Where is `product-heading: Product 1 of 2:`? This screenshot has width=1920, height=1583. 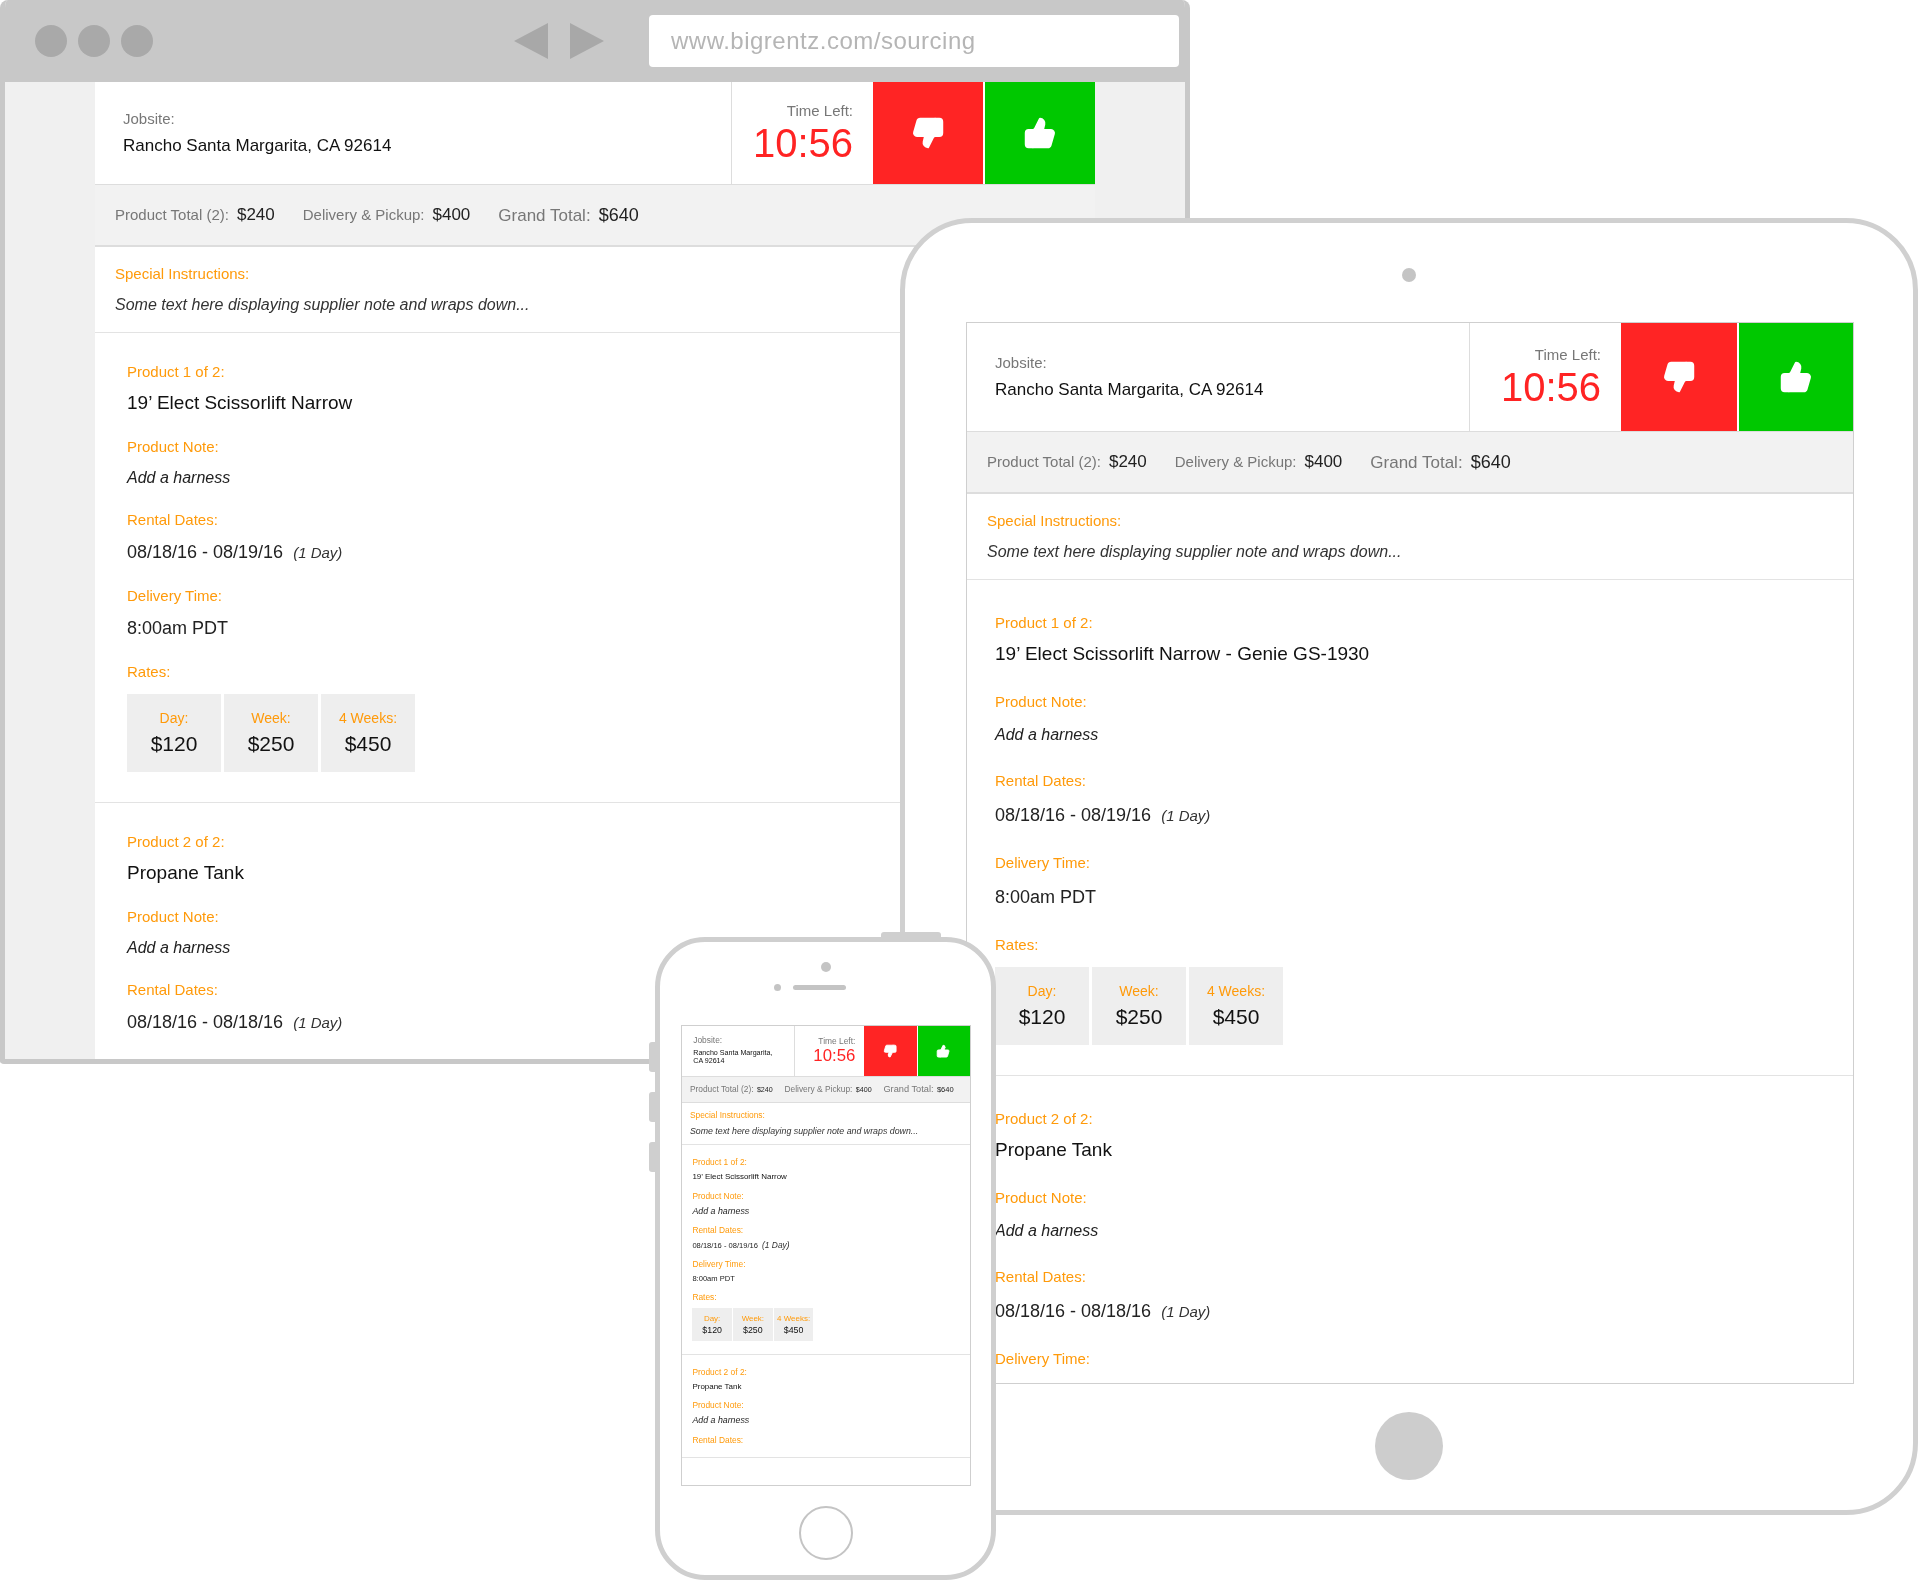 product-heading: Product 1 of 2: is located at coordinates (176, 371).